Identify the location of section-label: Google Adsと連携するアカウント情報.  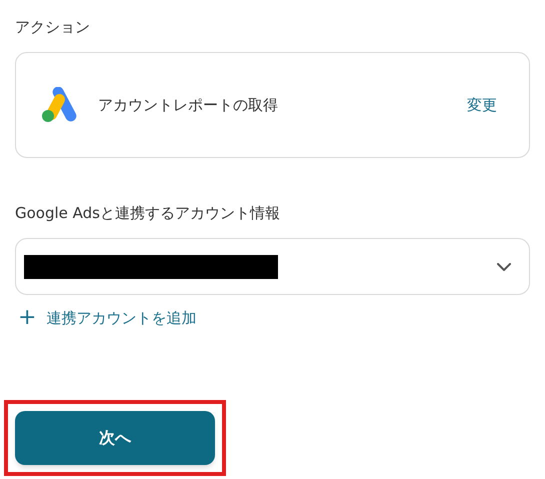
(147, 213).